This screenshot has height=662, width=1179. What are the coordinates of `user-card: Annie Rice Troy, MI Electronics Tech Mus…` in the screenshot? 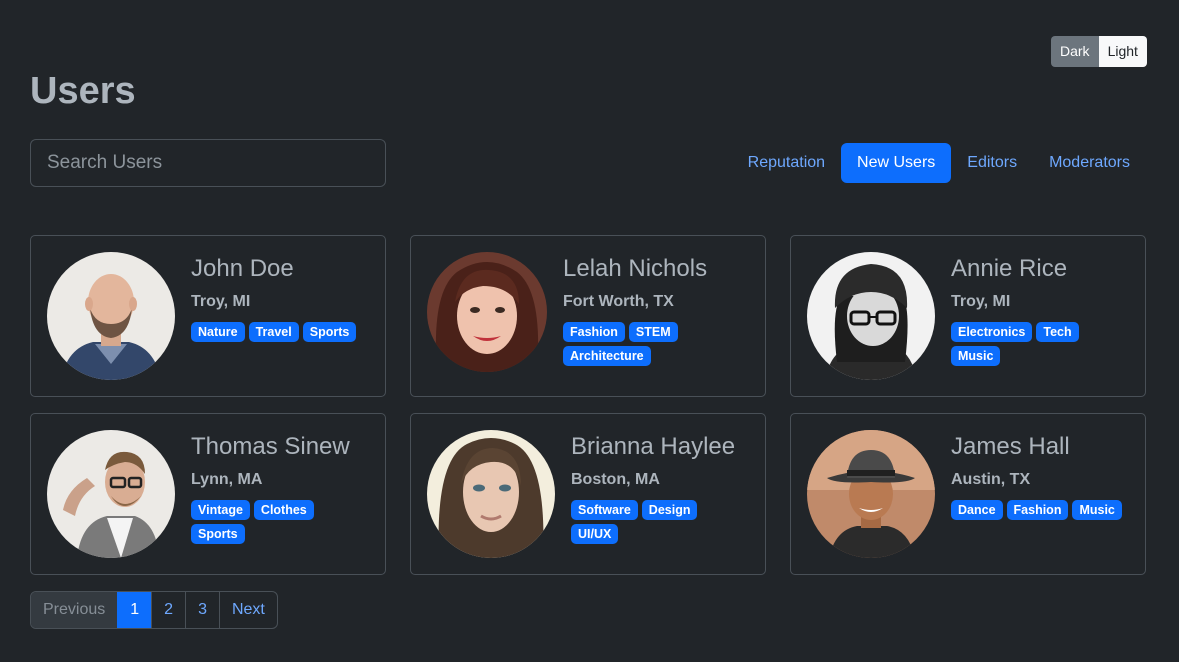 It's located at (968, 316).